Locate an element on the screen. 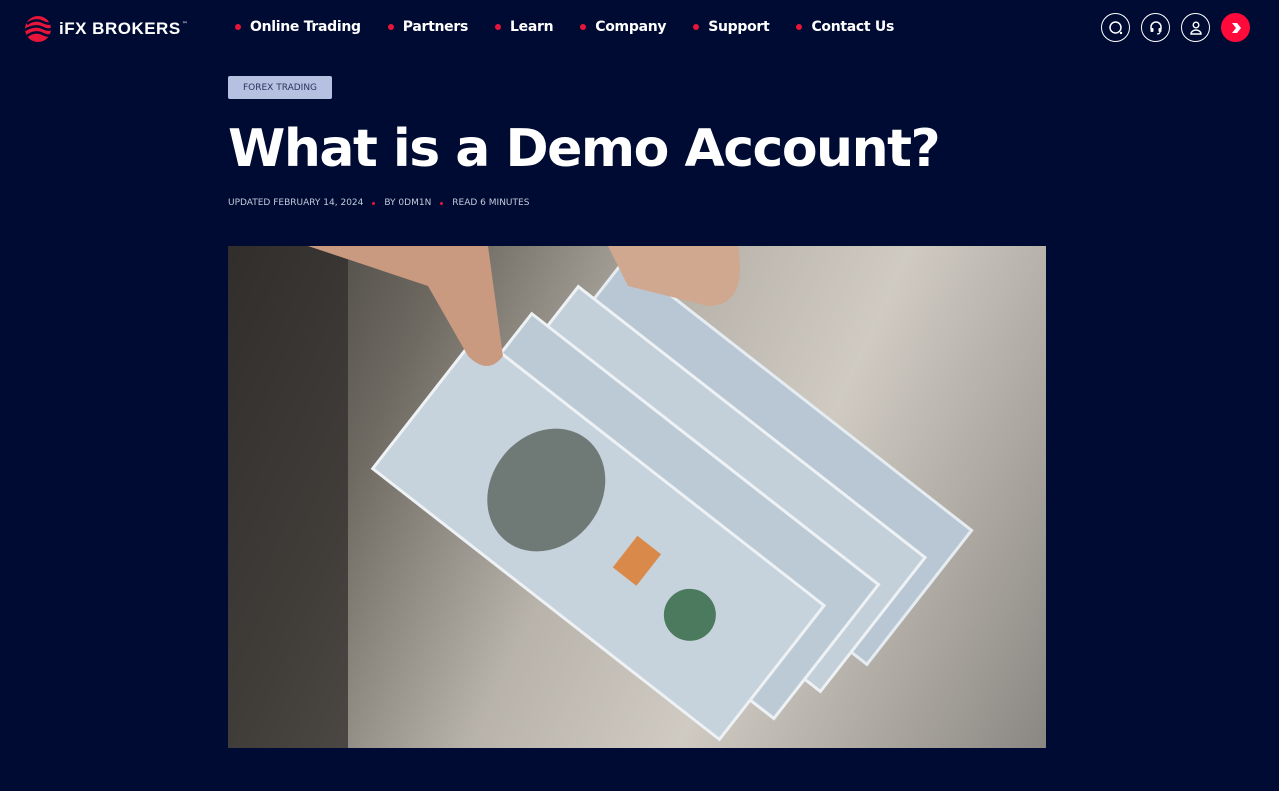 The height and width of the screenshot is (791, 1279). nav-contact-us: Contact Us is located at coordinates (845, 27).